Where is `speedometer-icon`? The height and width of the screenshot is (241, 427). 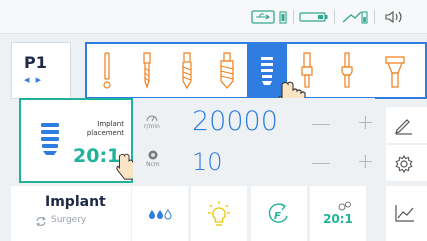
speedometer-icon is located at coordinates (152, 118).